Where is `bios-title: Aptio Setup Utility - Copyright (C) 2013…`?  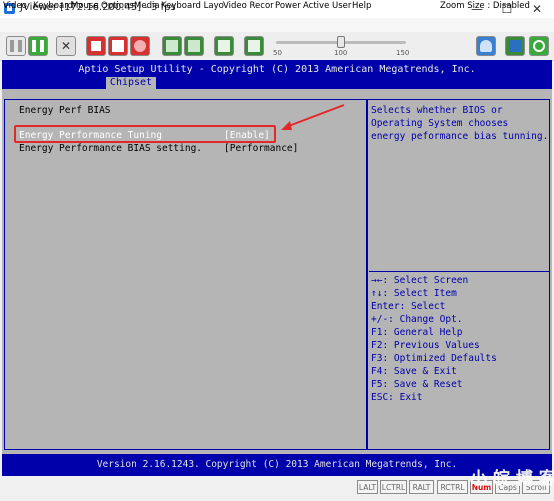 bios-title: Aptio Setup Utility - Copyright (C) 2013… is located at coordinates (277, 69).